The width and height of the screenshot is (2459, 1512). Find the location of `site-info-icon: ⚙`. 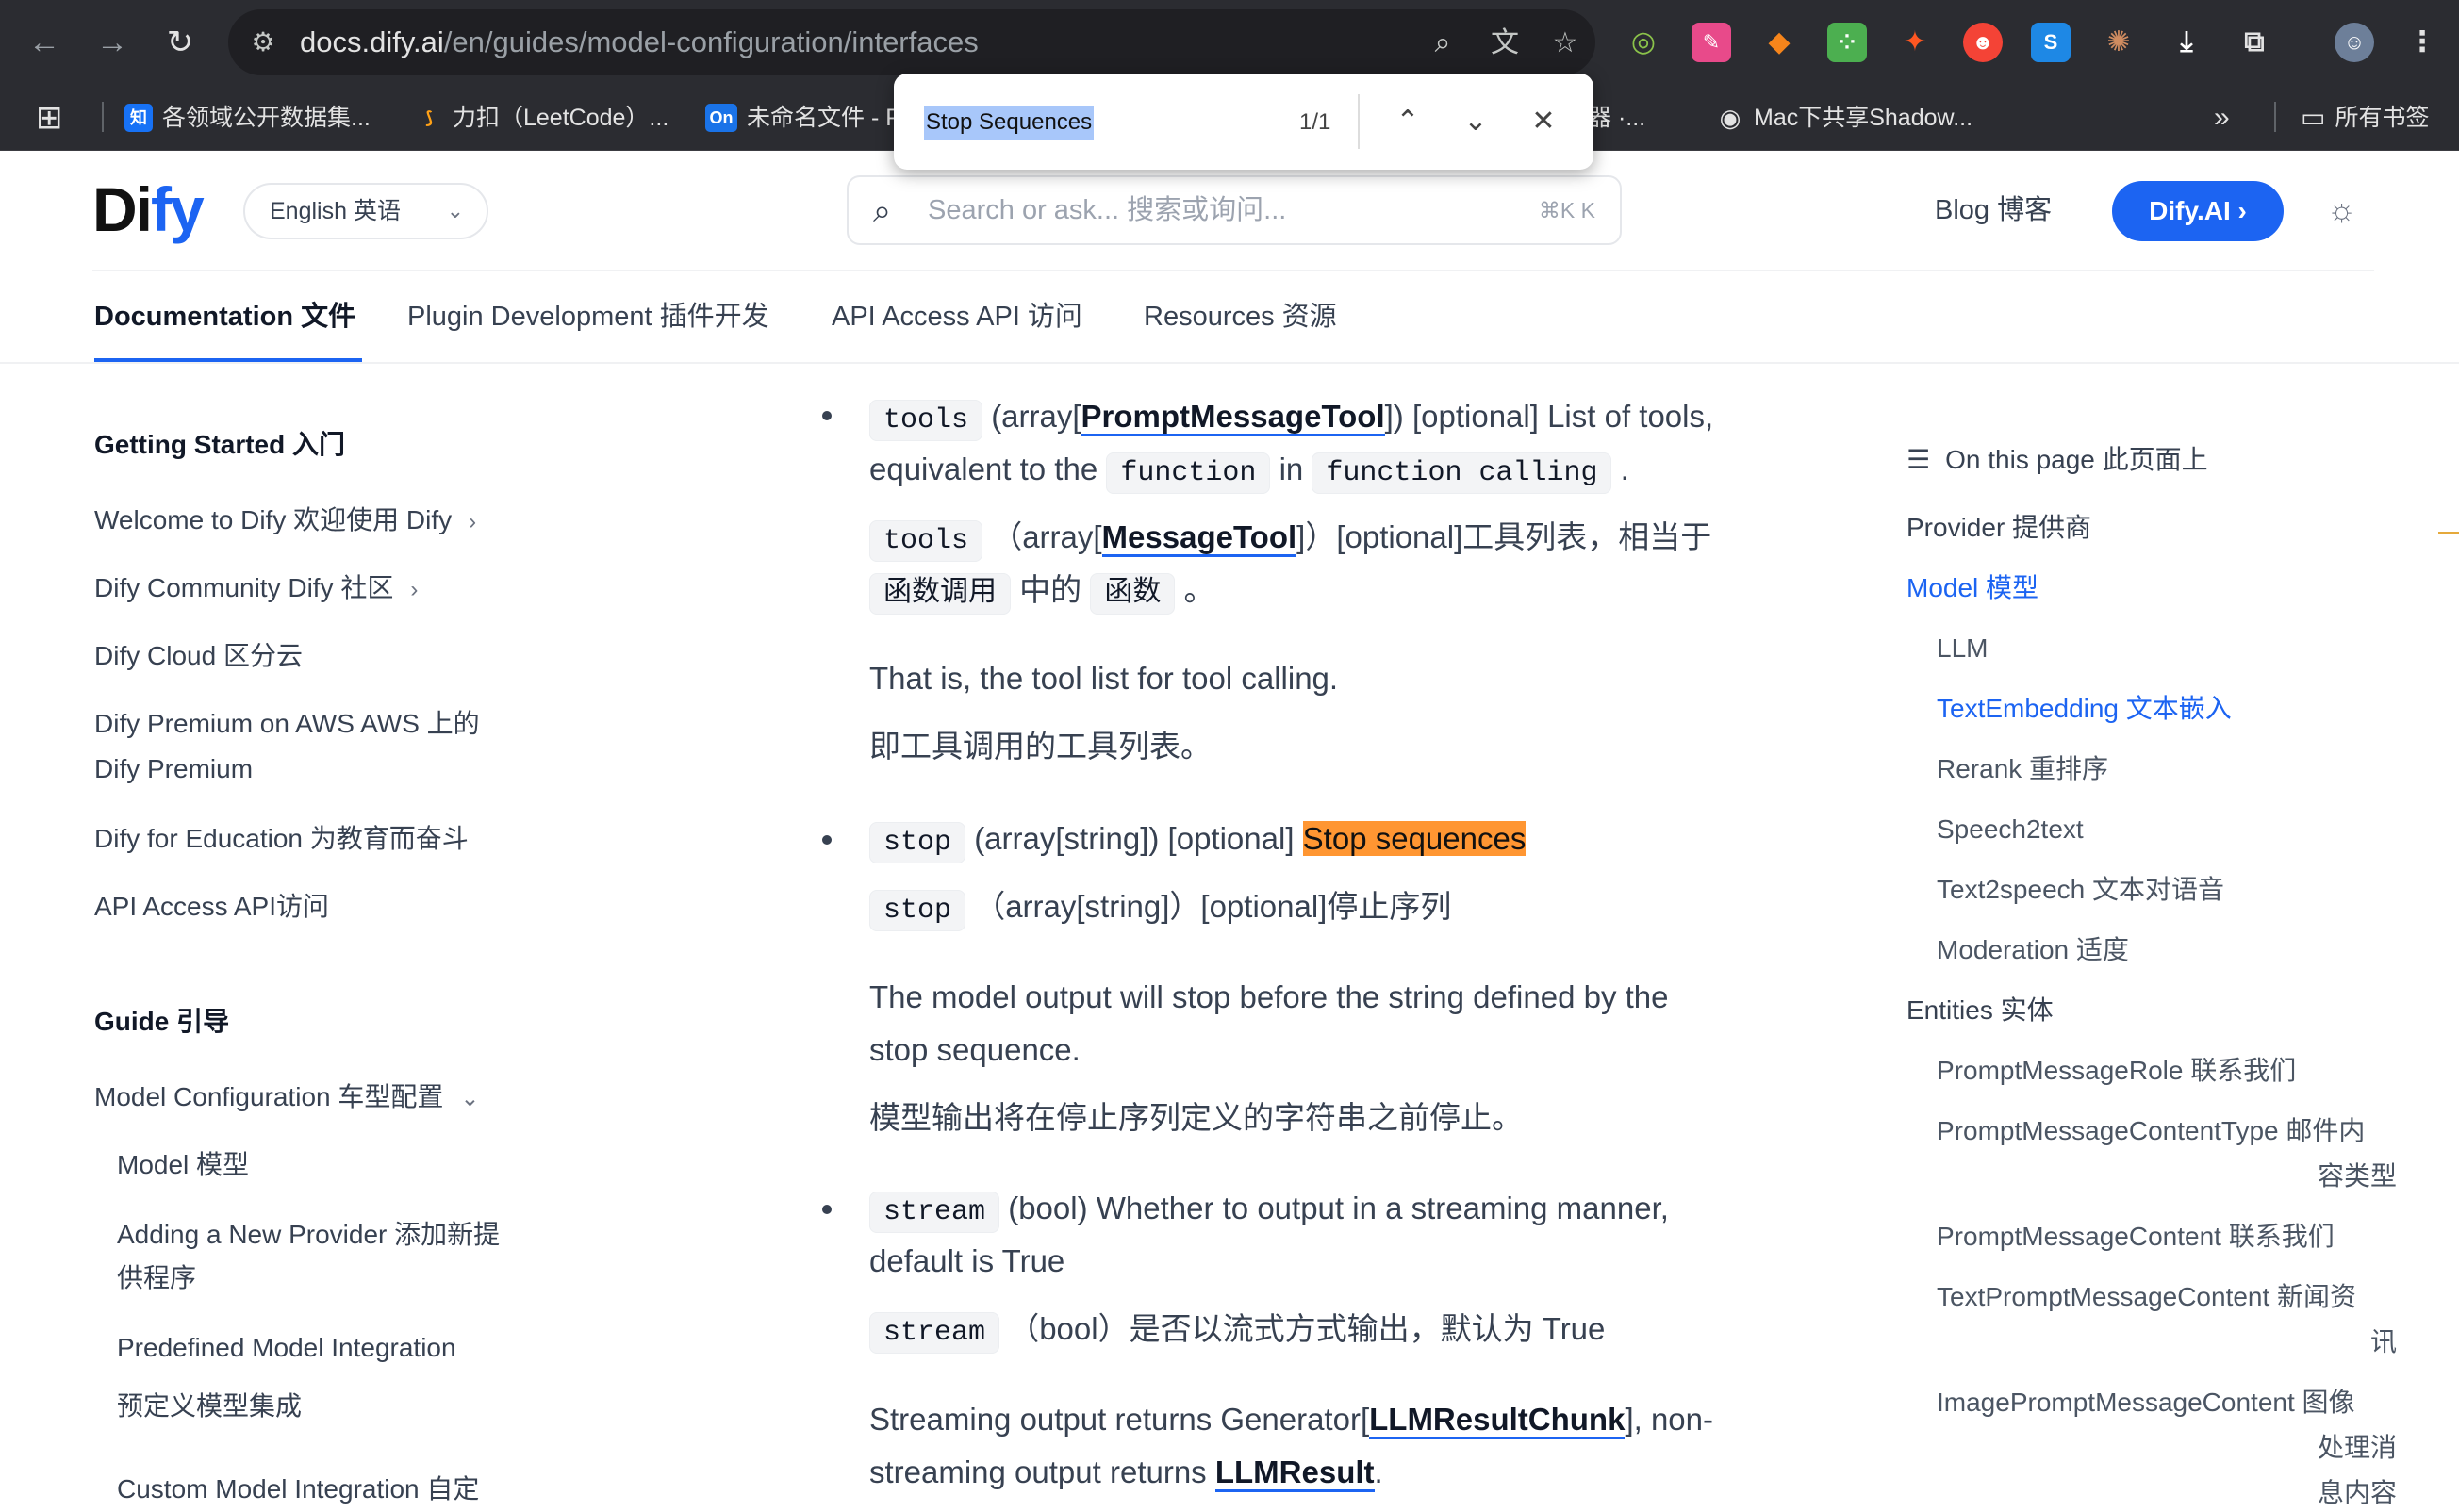

site-info-icon: ⚙ is located at coordinates (263, 42).